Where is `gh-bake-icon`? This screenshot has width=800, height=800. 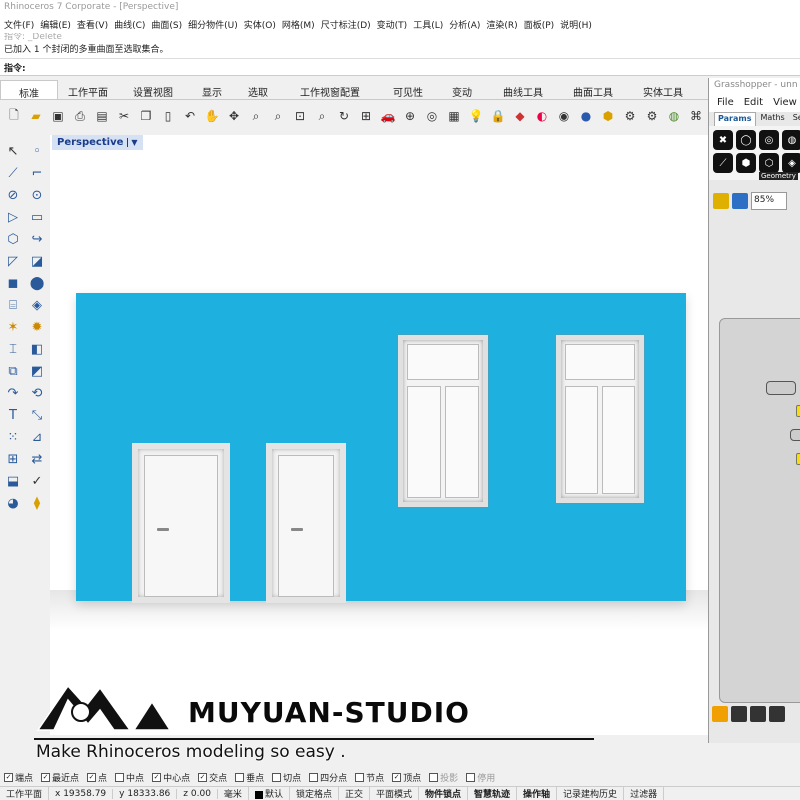
gh-bake-icon is located at coordinates (777, 714).